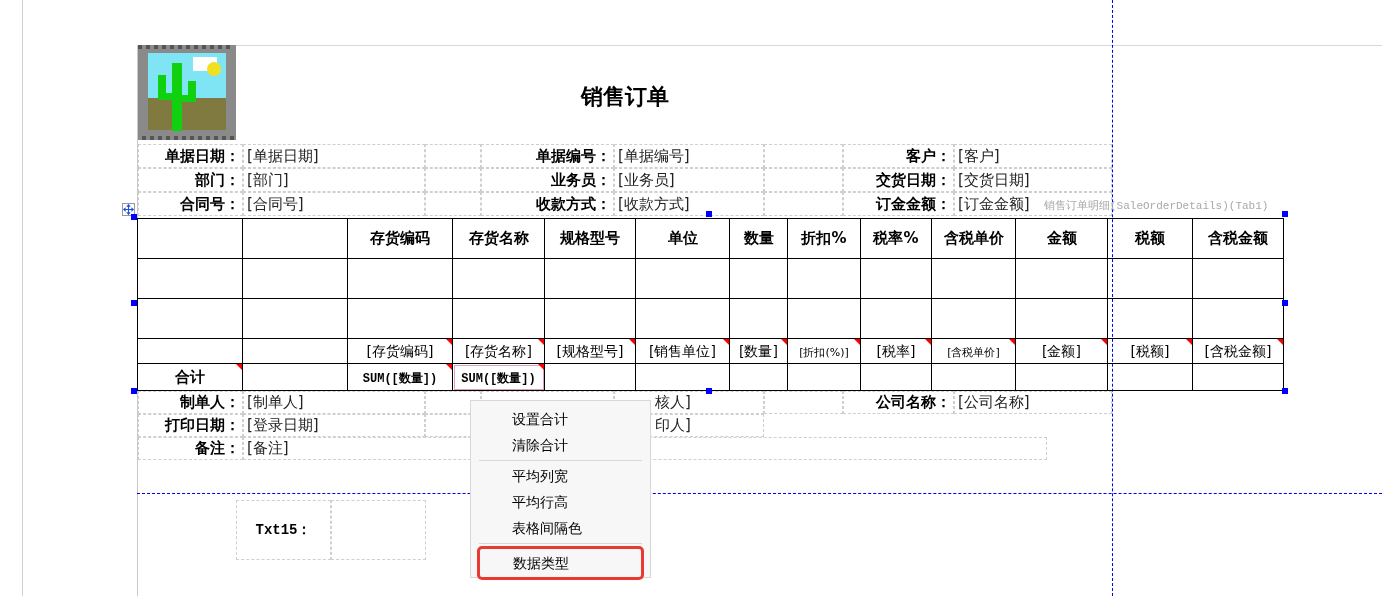  I want to click on report-title: 销售订单, so click(624, 97).